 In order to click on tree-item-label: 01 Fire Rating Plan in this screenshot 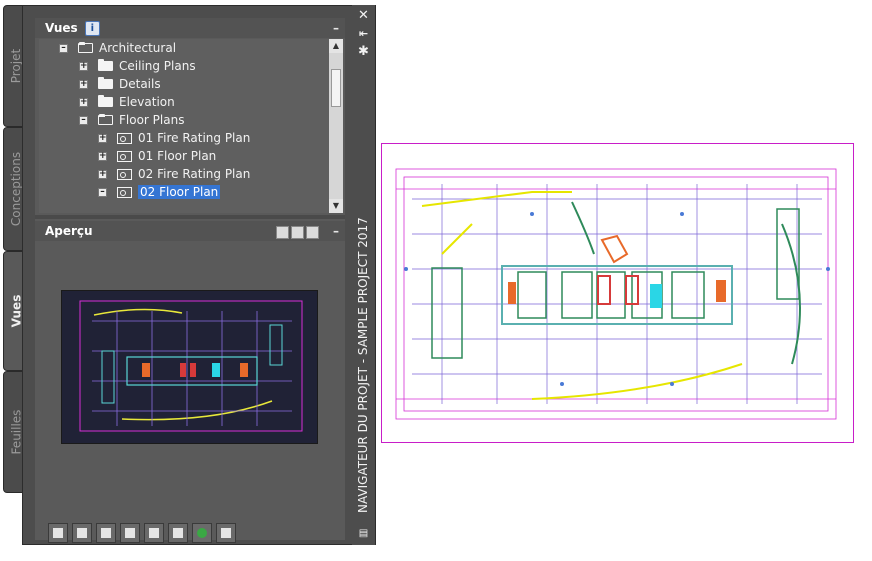, I will do `click(194, 138)`.